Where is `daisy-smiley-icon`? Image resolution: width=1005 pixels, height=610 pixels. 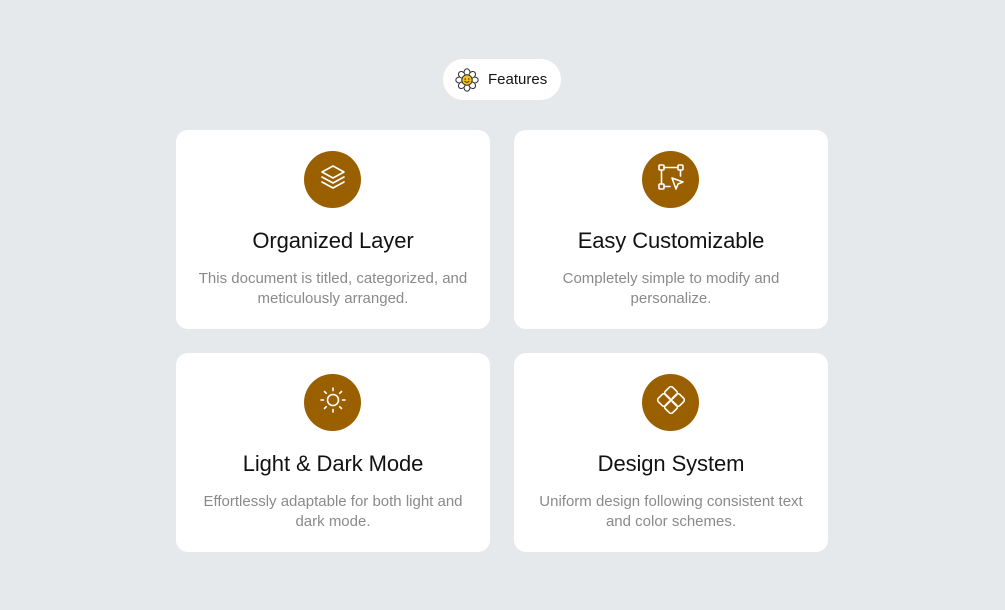
daisy-smiley-icon is located at coordinates (467, 79).